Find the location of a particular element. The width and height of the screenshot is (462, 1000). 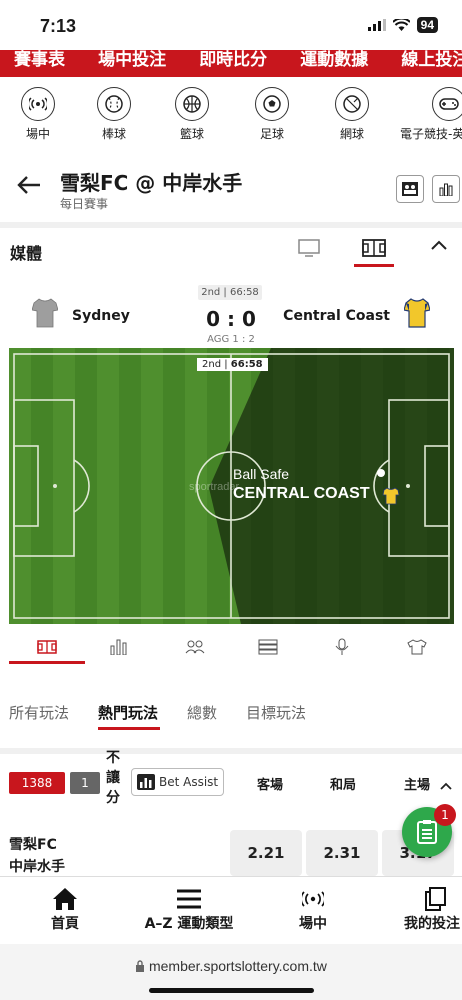

bottom-nav-live: 場中 is located at coordinates (313, 909).